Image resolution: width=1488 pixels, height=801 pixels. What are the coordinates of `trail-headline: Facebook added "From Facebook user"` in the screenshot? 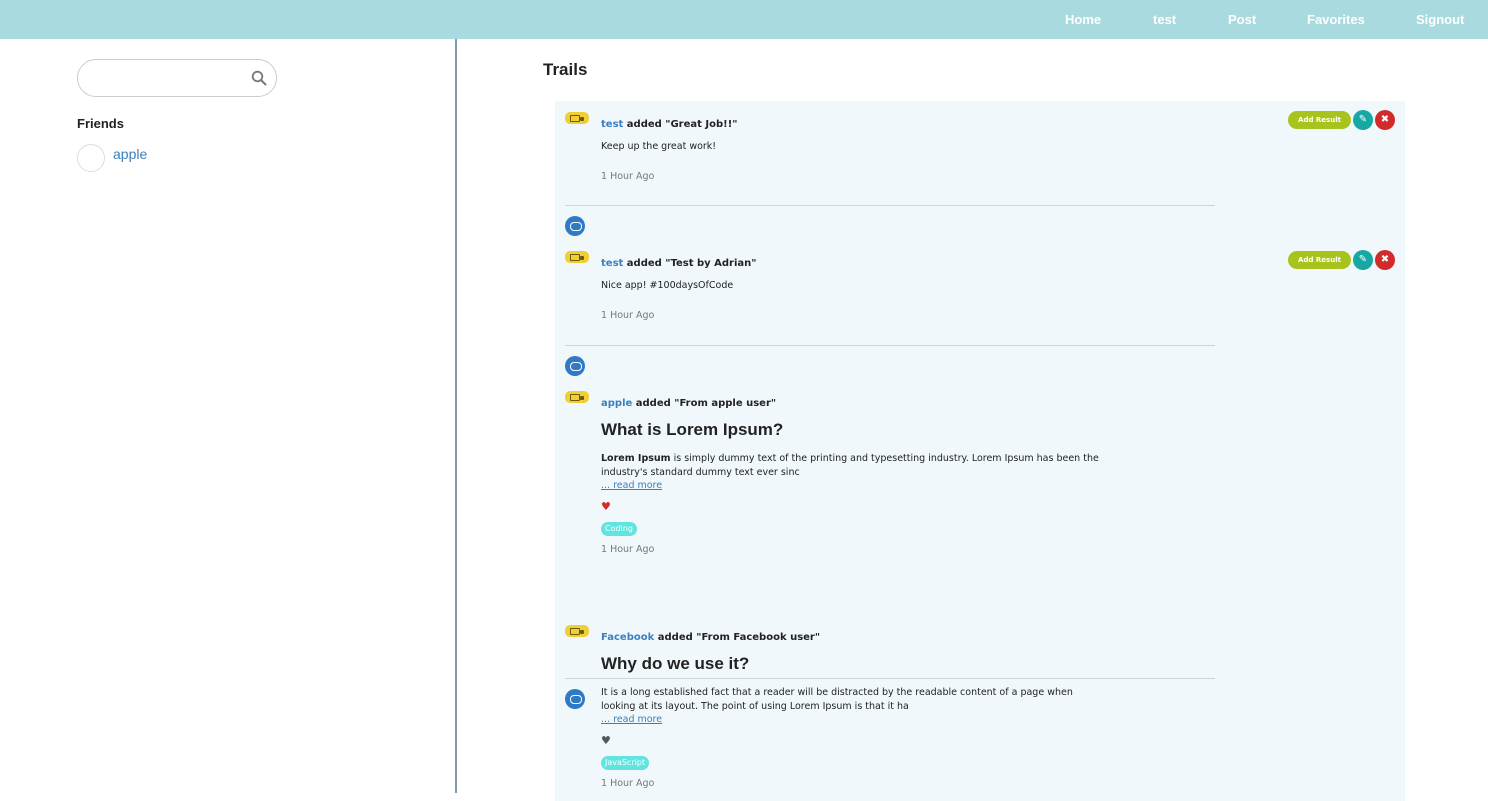 It's located at (710, 637).